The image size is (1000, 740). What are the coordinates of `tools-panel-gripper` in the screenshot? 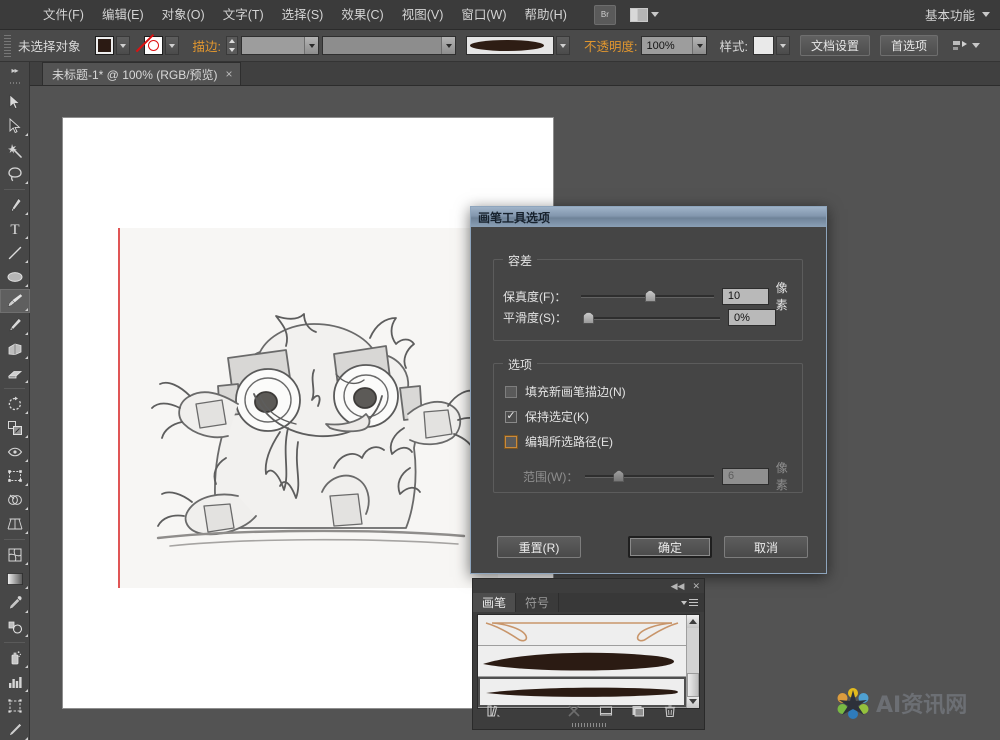 It's located at (14, 82).